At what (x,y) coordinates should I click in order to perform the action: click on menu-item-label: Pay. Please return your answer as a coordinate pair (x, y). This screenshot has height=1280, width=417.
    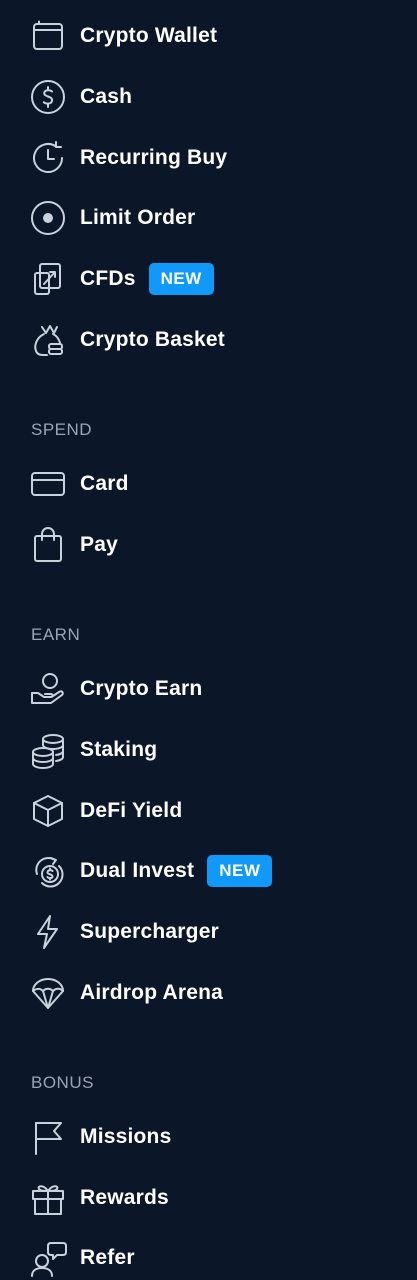
    Looking at the image, I should click on (99, 544).